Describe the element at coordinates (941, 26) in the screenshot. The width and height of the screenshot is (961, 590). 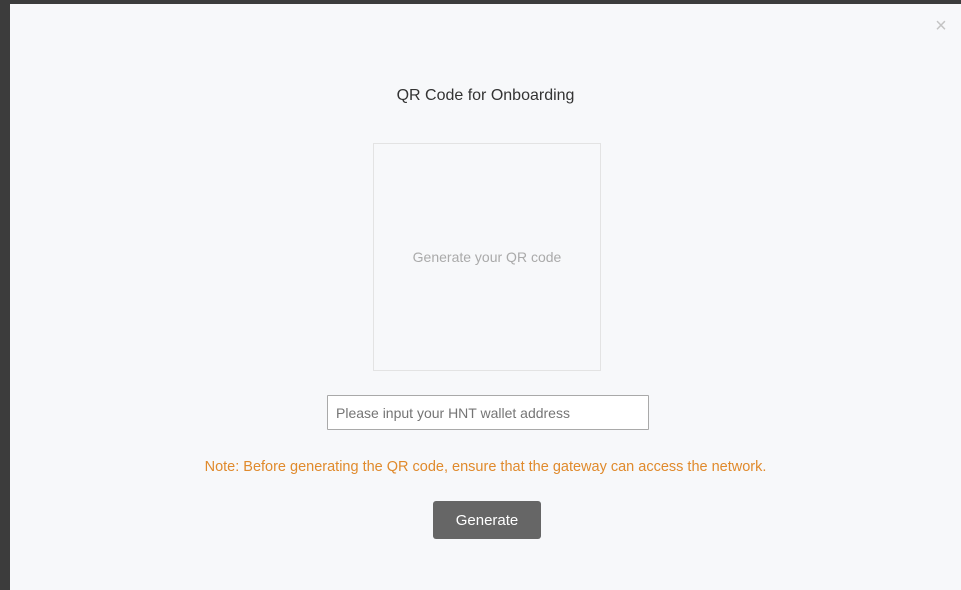
I see `close-icon: ×` at that location.